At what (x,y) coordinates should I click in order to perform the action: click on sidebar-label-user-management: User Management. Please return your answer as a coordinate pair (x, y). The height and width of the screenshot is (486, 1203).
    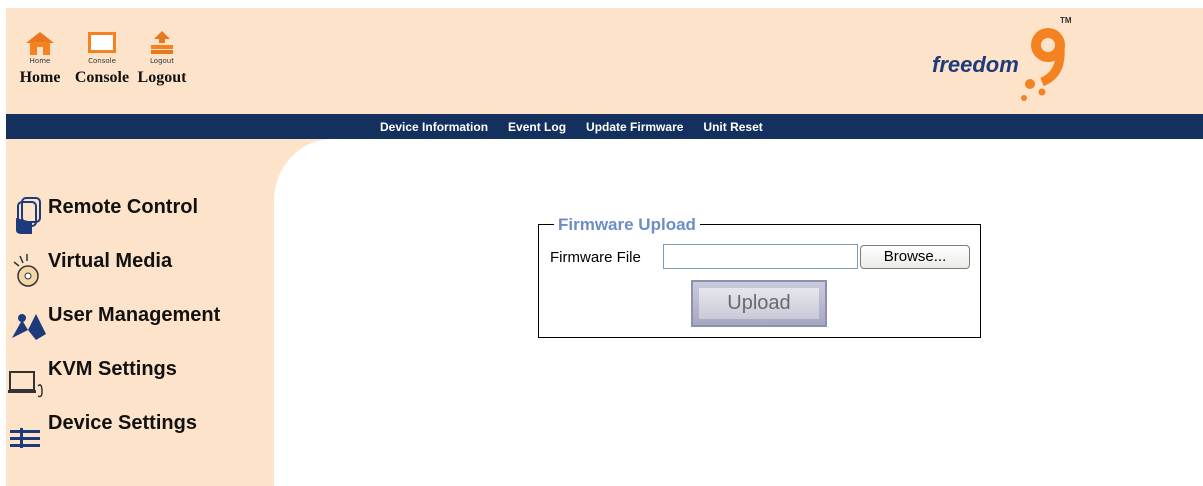
    Looking at the image, I should click on (134, 315).